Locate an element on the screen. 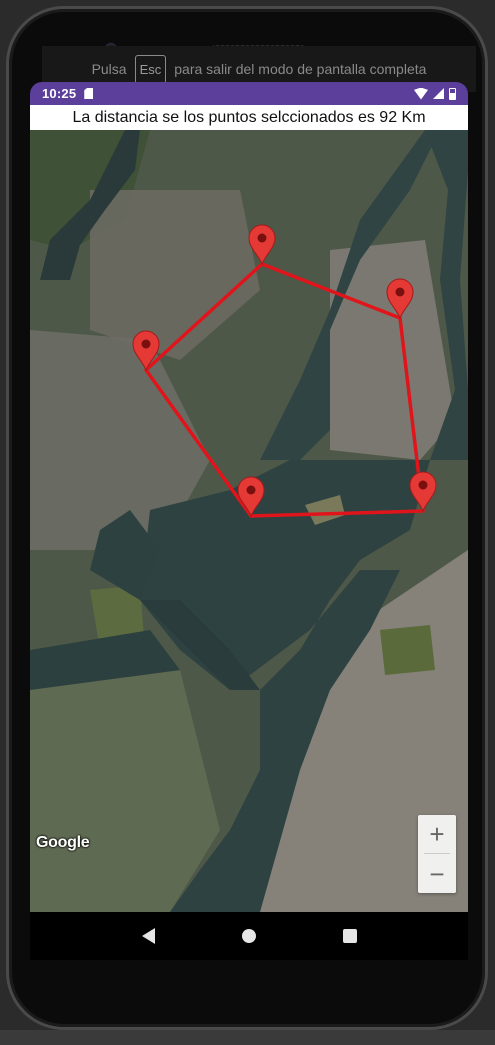  status-icons is located at coordinates (435, 93).